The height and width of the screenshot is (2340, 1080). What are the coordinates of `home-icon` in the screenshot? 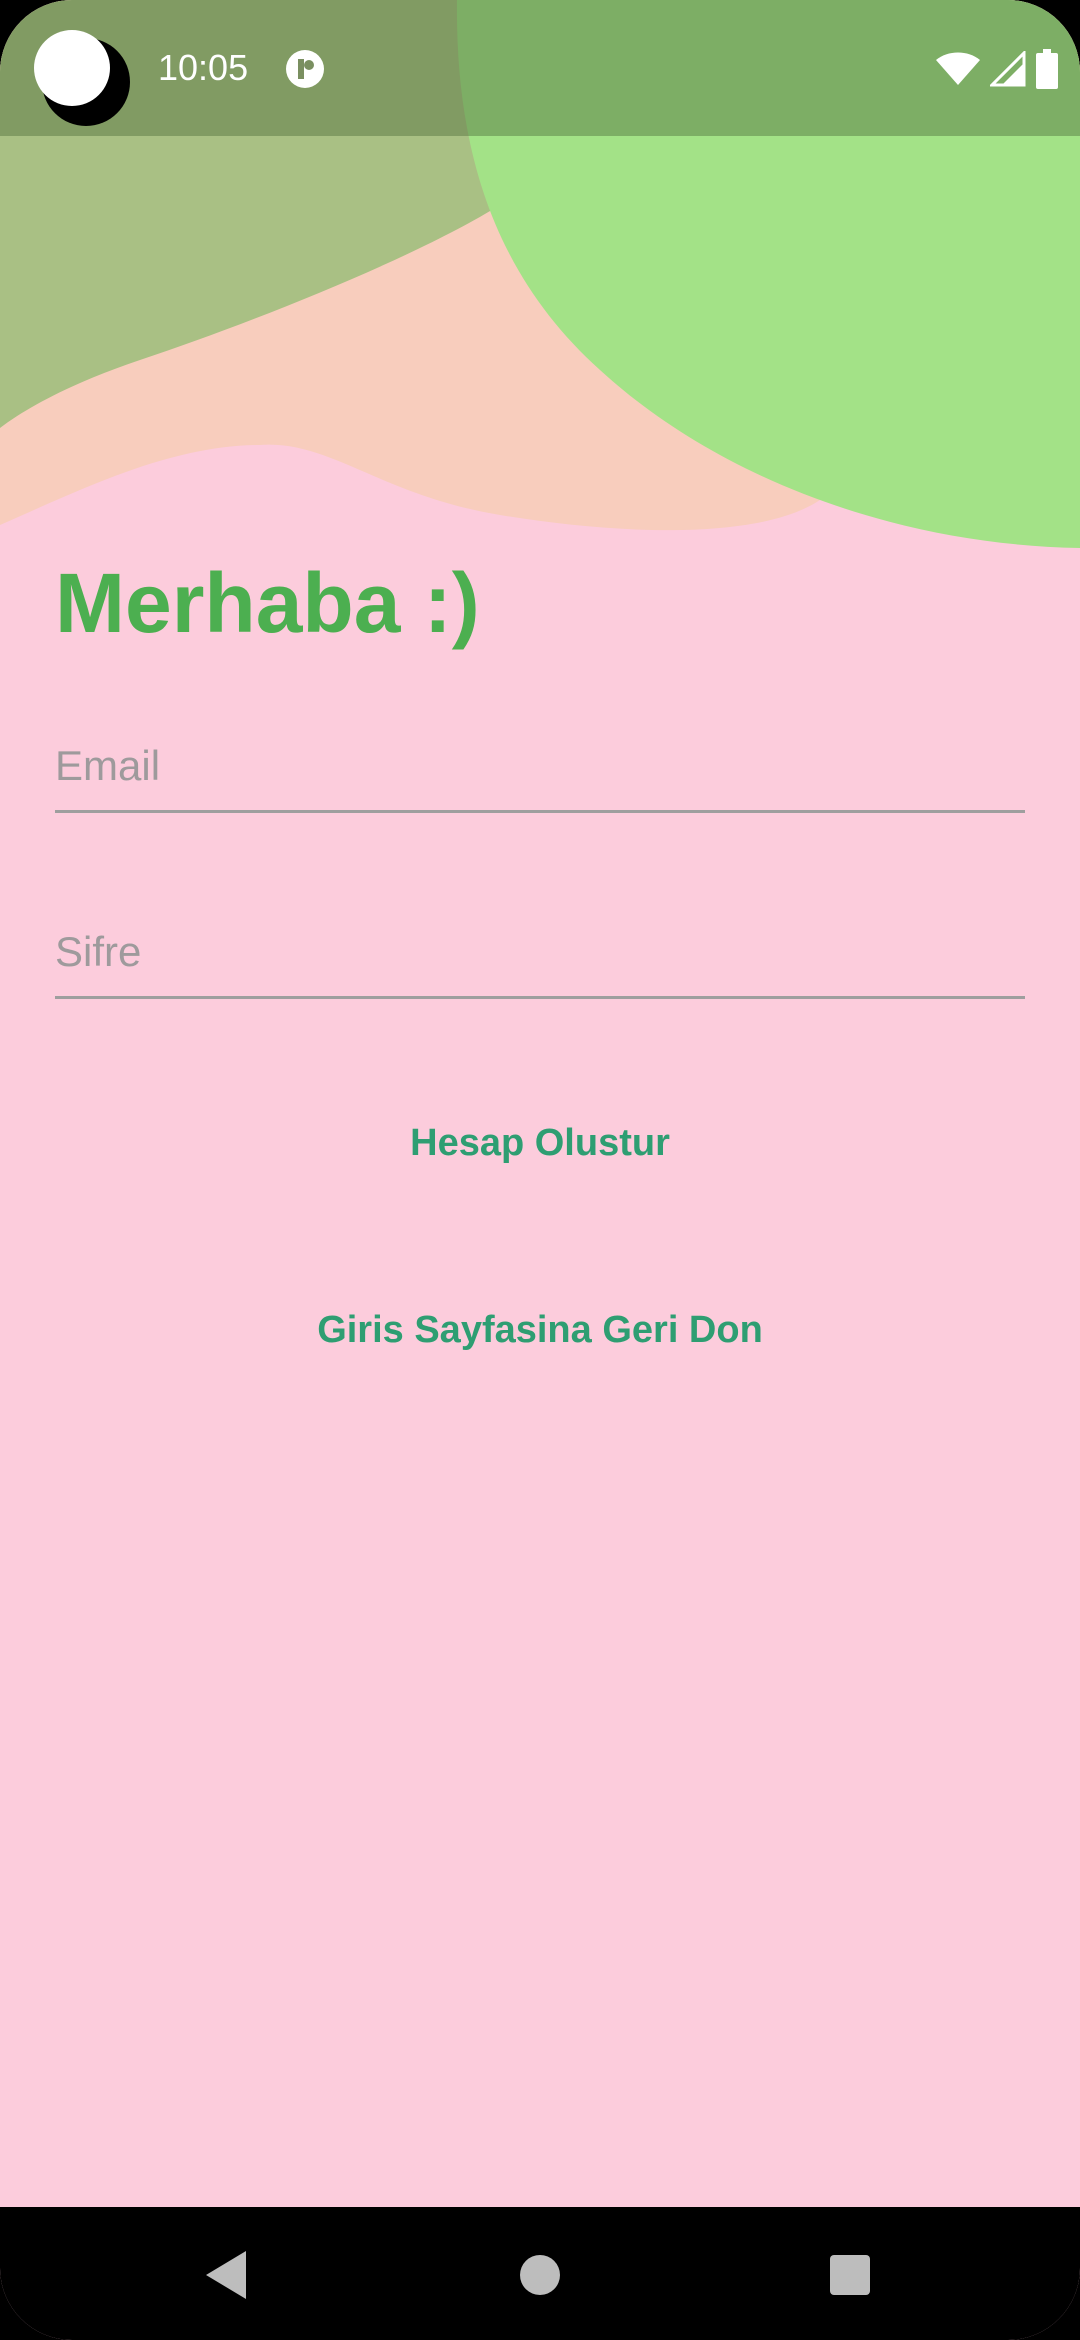 It's located at (540, 2275).